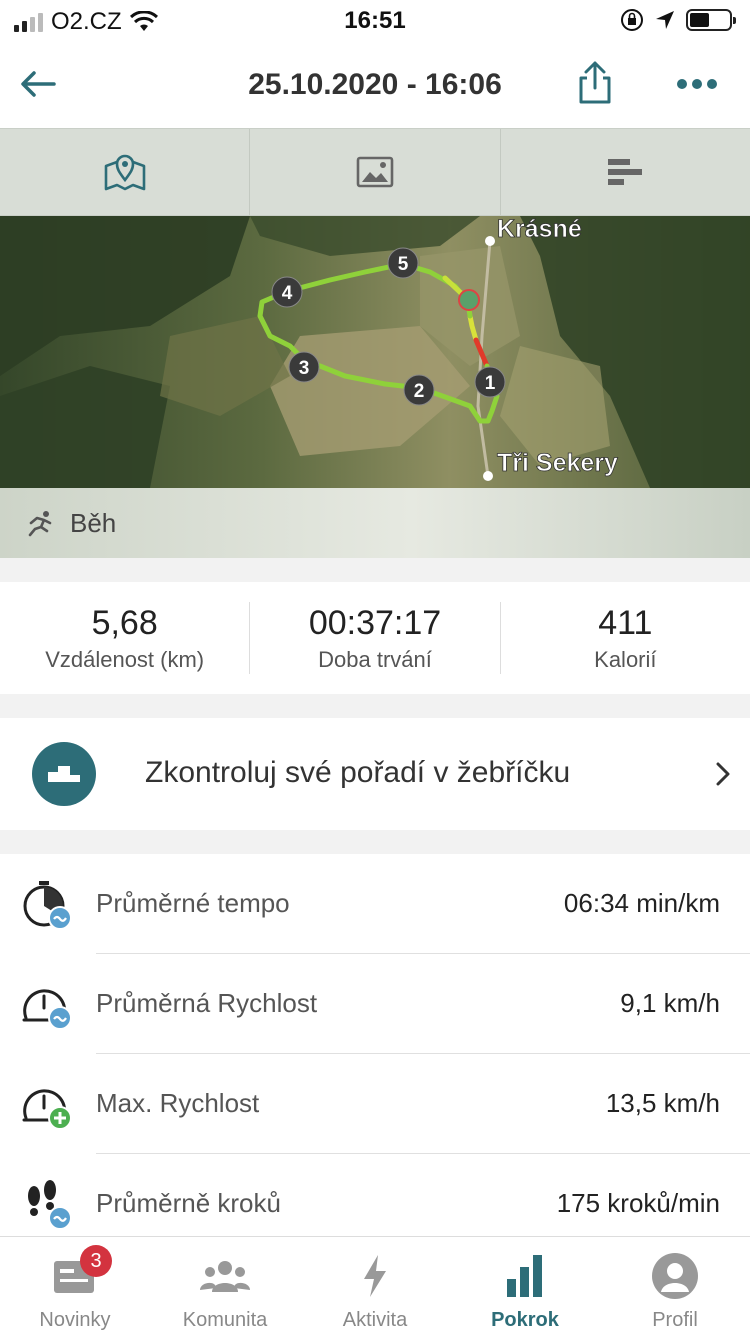 The image size is (750, 1334). I want to click on stat-value: 00:37:17, so click(375, 623).